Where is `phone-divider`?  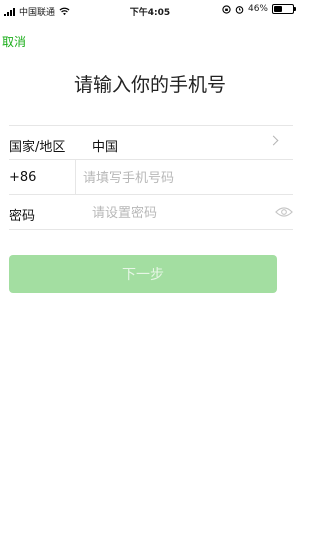 phone-divider is located at coordinates (75, 177).